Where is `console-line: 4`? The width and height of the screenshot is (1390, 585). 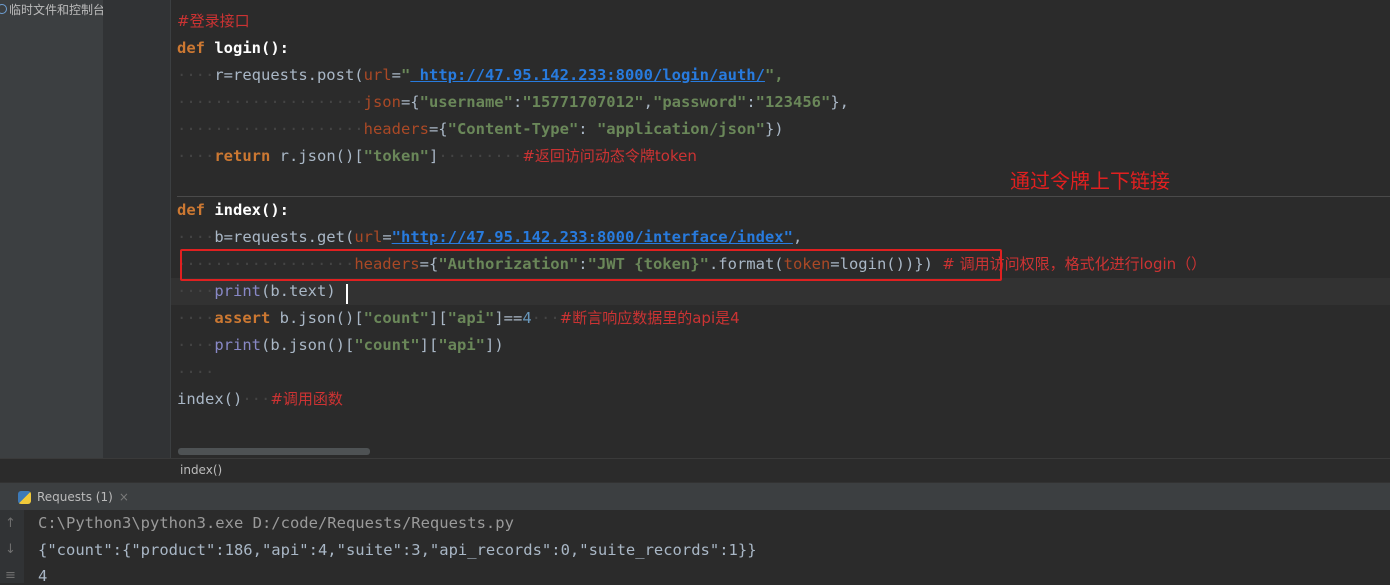 console-line: 4 is located at coordinates (43, 576).